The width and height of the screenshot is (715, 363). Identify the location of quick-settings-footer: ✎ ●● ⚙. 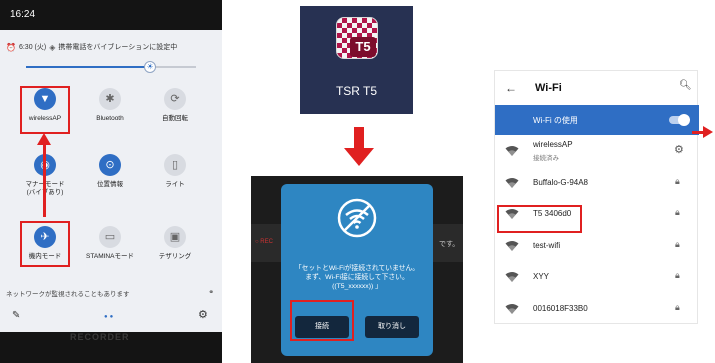
(111, 318).